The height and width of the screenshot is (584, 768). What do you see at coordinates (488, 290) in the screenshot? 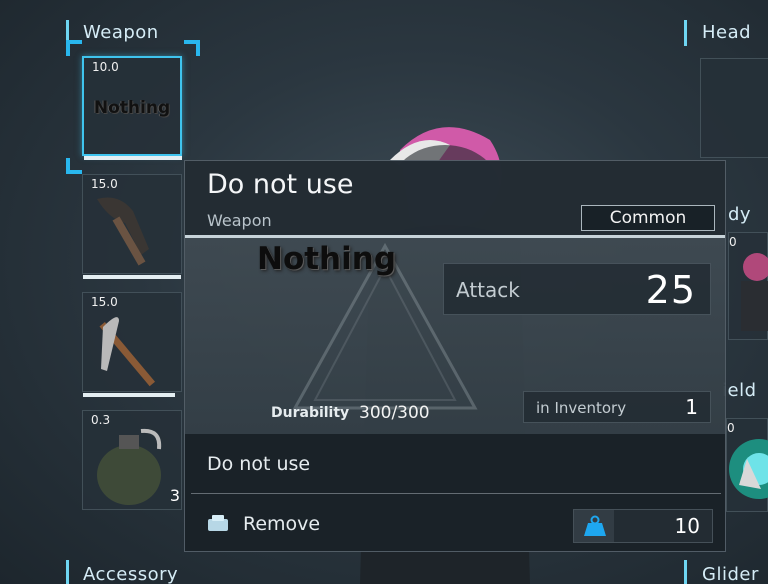
I see `attack-label: Attack` at bounding box center [488, 290].